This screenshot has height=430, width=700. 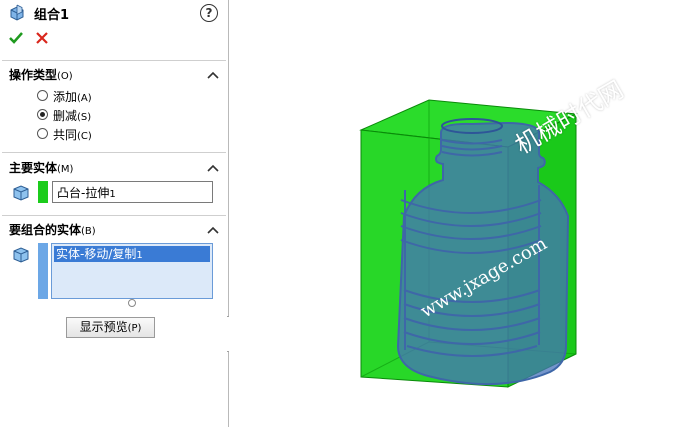 I want to click on list-item-suffix: 1, so click(x=139, y=255).